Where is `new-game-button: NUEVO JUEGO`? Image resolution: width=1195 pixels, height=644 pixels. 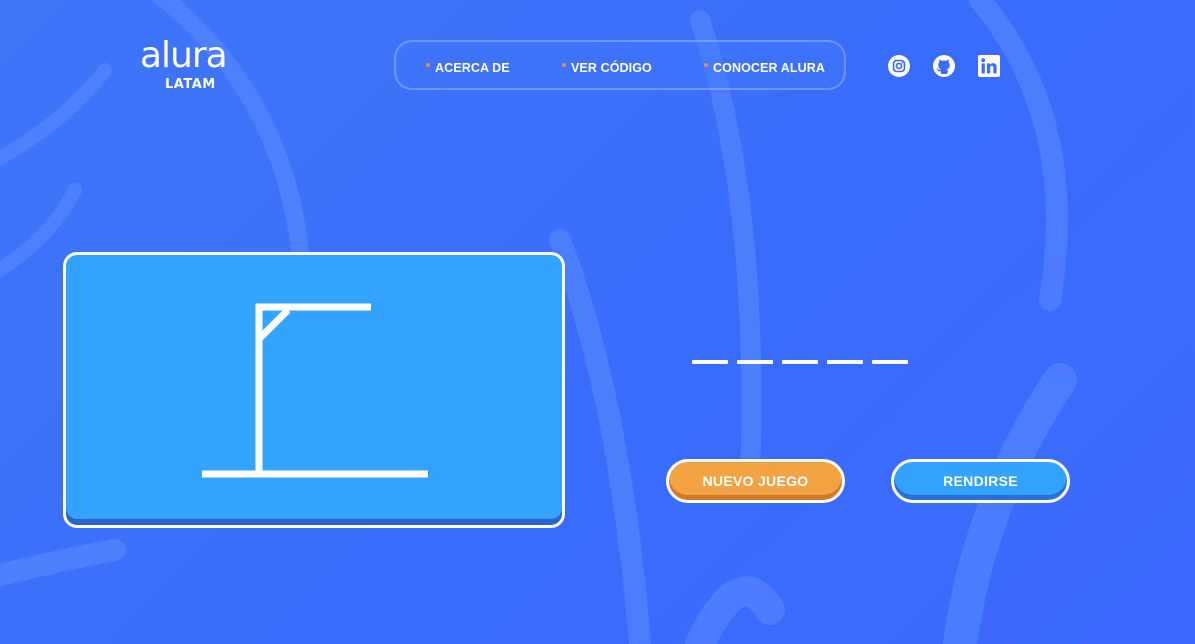 new-game-button: NUEVO JUEGO is located at coordinates (755, 481).